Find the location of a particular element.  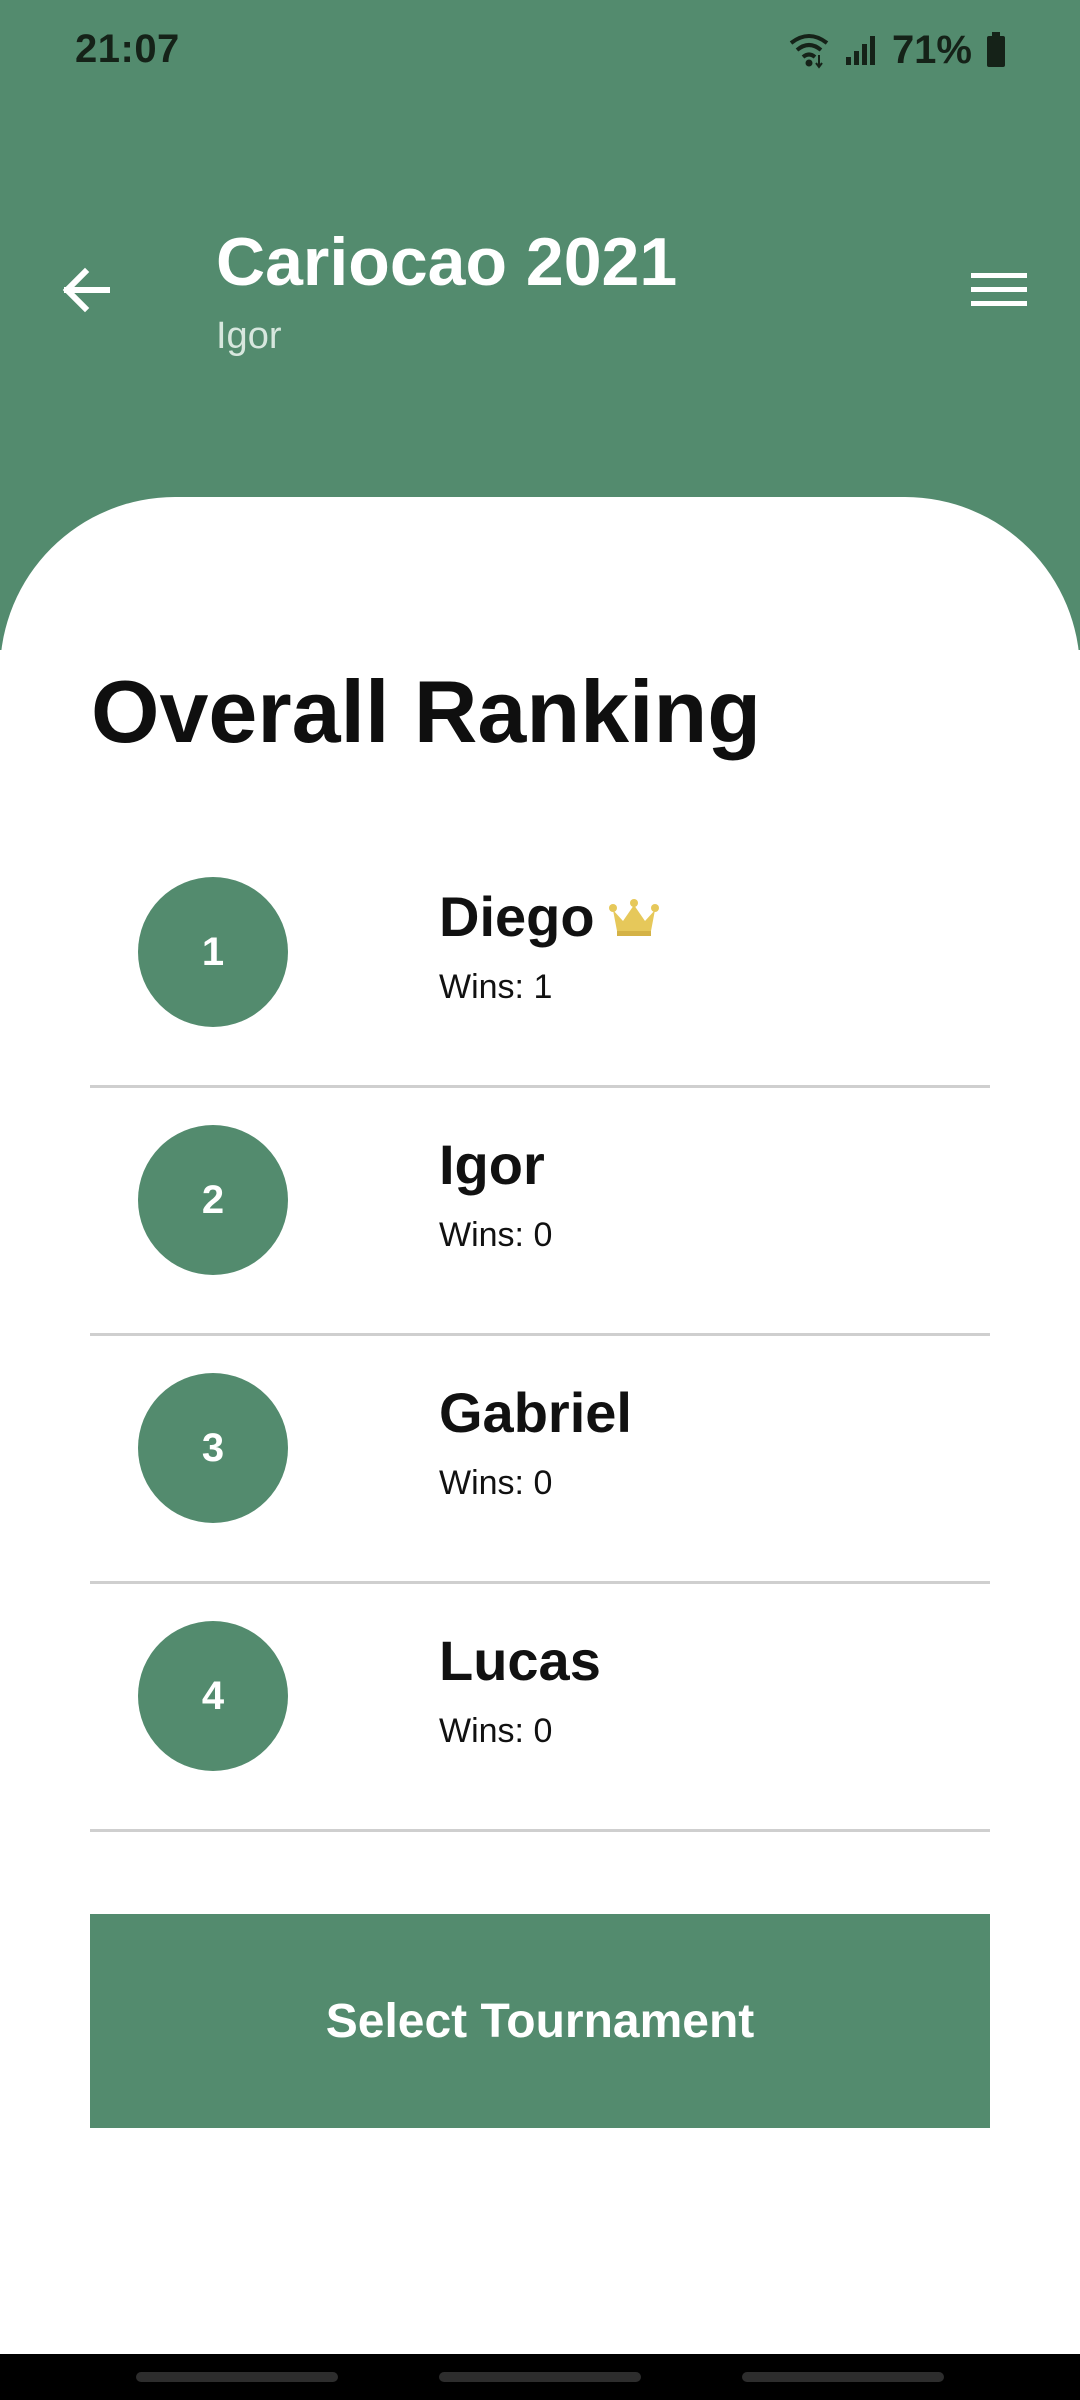

system-navigation-bar is located at coordinates (540, 2377).